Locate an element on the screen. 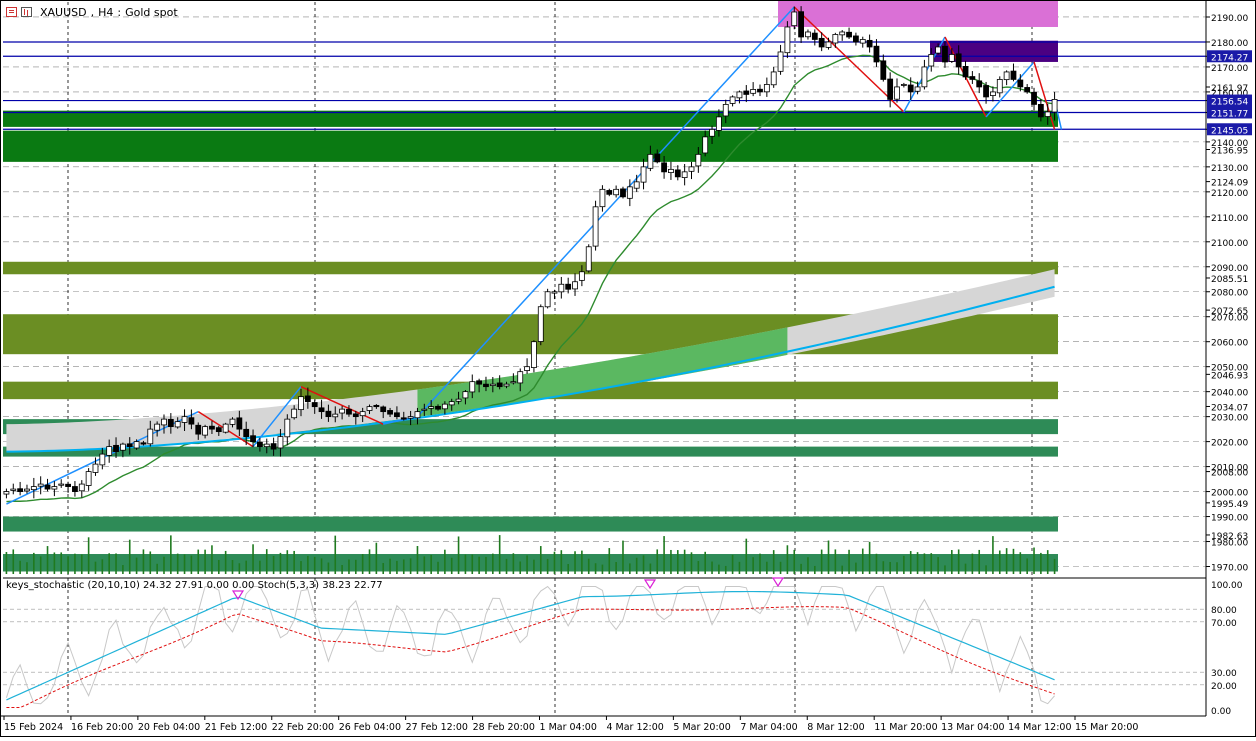  indicator-name-2: Stoch(5,3,3) is located at coordinates (288, 585).